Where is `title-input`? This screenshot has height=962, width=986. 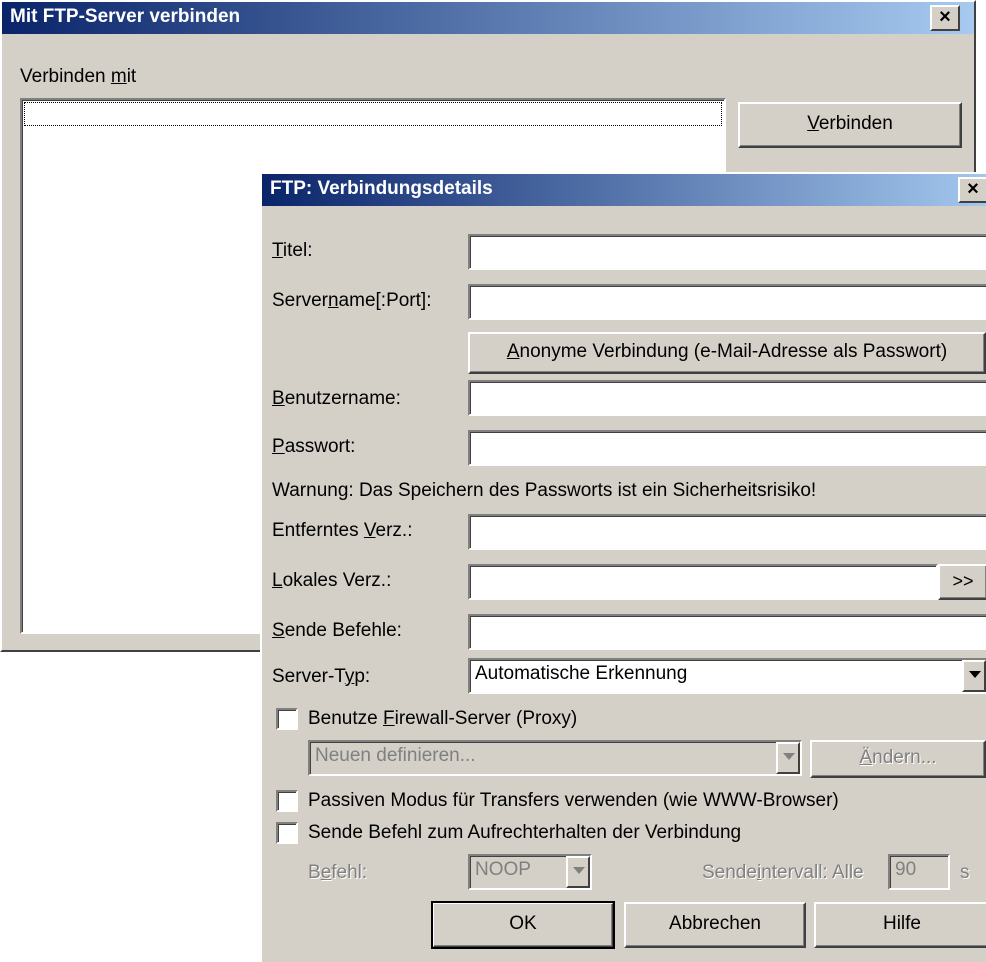
title-input is located at coordinates (727, 252).